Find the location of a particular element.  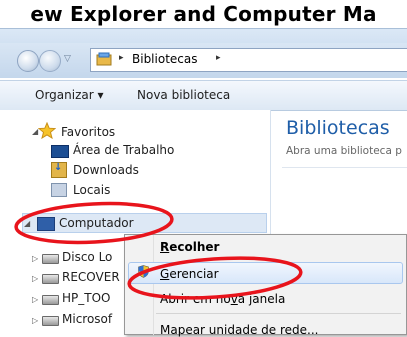

download-arrow-icon: ↓ is located at coordinates (58, 167).